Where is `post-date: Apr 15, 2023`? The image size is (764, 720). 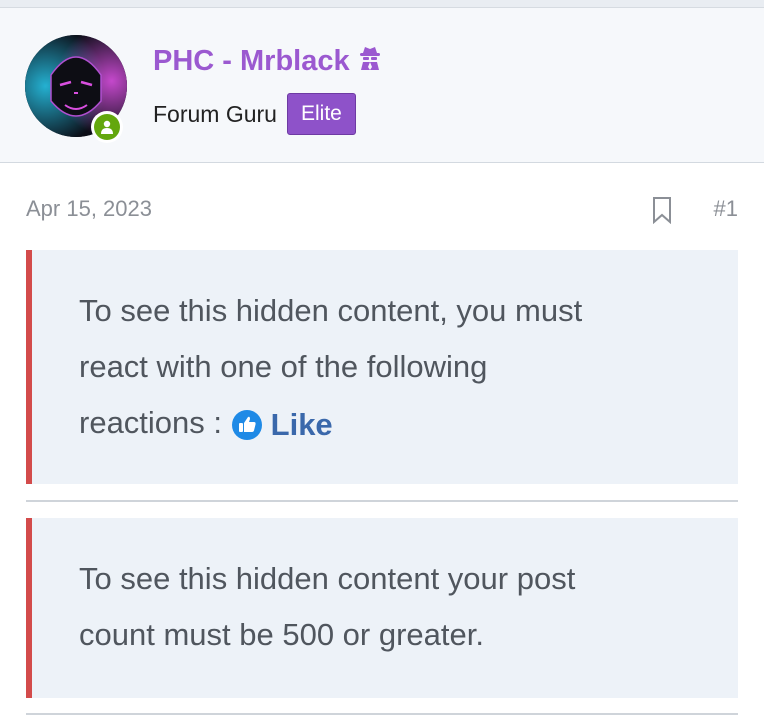
post-date: Apr 15, 2023 is located at coordinates (89, 209).